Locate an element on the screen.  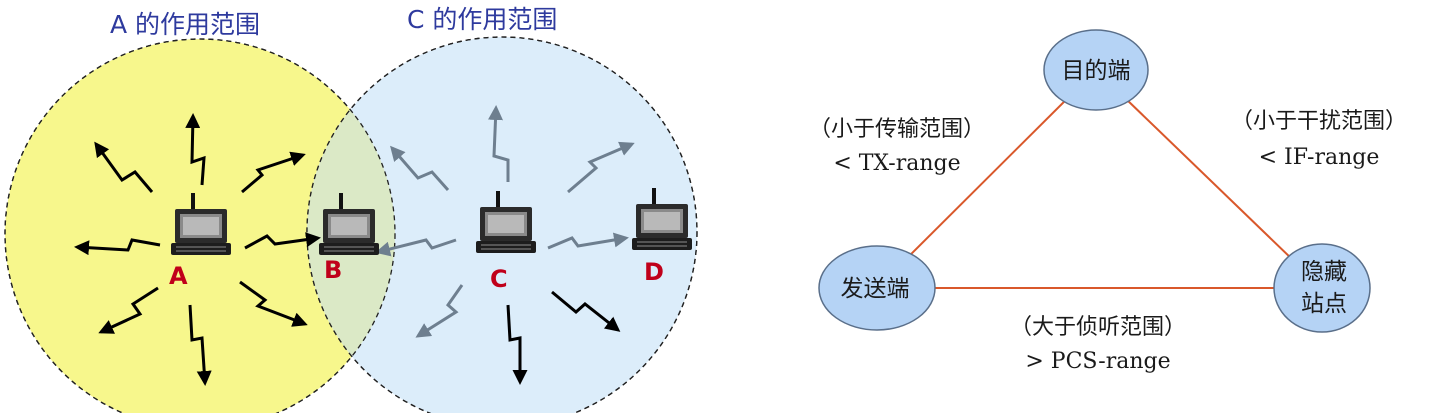
node-hidden-station is located at coordinates (1322, 288).